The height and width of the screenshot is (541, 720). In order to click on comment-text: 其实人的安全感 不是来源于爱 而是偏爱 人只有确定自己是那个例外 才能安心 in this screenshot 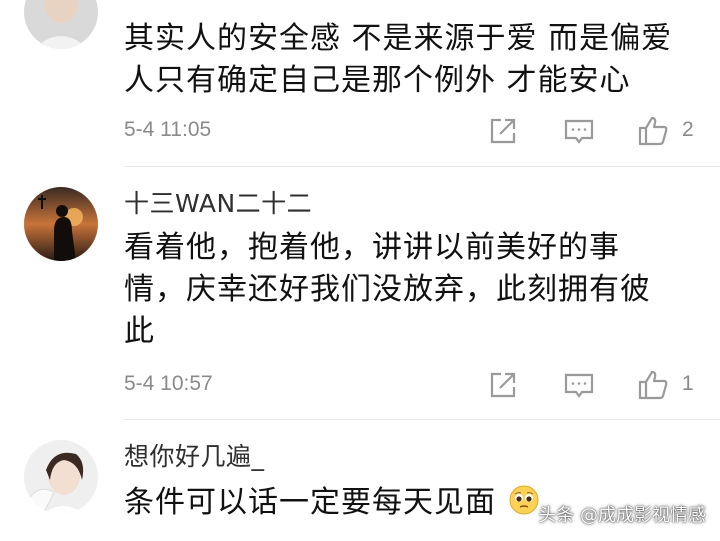, I will do `click(409, 60)`.